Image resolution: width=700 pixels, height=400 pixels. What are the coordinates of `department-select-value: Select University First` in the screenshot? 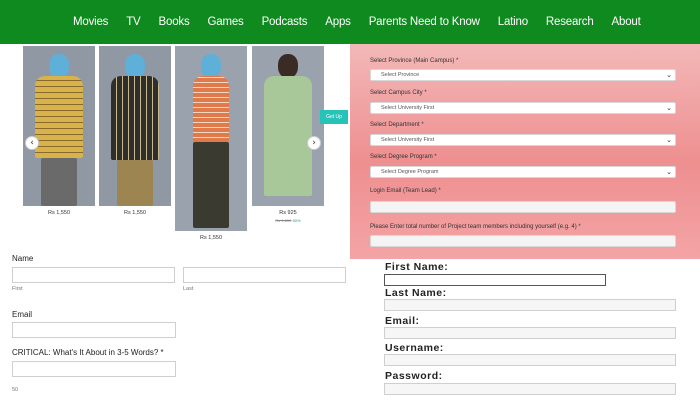 It's located at (408, 140).